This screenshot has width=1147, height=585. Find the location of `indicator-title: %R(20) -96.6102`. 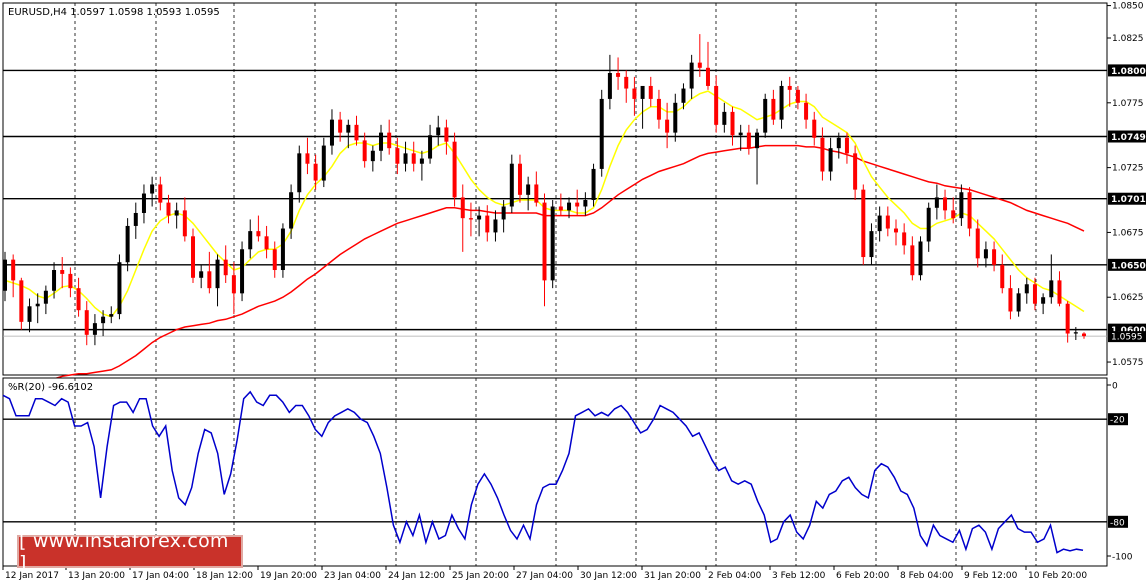

indicator-title: %R(20) -96.6102 is located at coordinates (50, 387).